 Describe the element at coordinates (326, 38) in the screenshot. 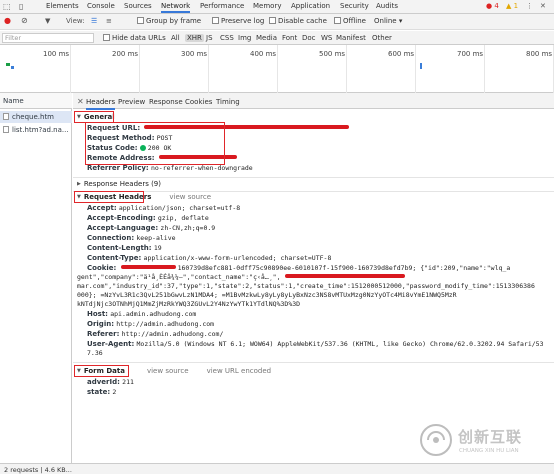

I see `filter-type-ws: WS` at that location.